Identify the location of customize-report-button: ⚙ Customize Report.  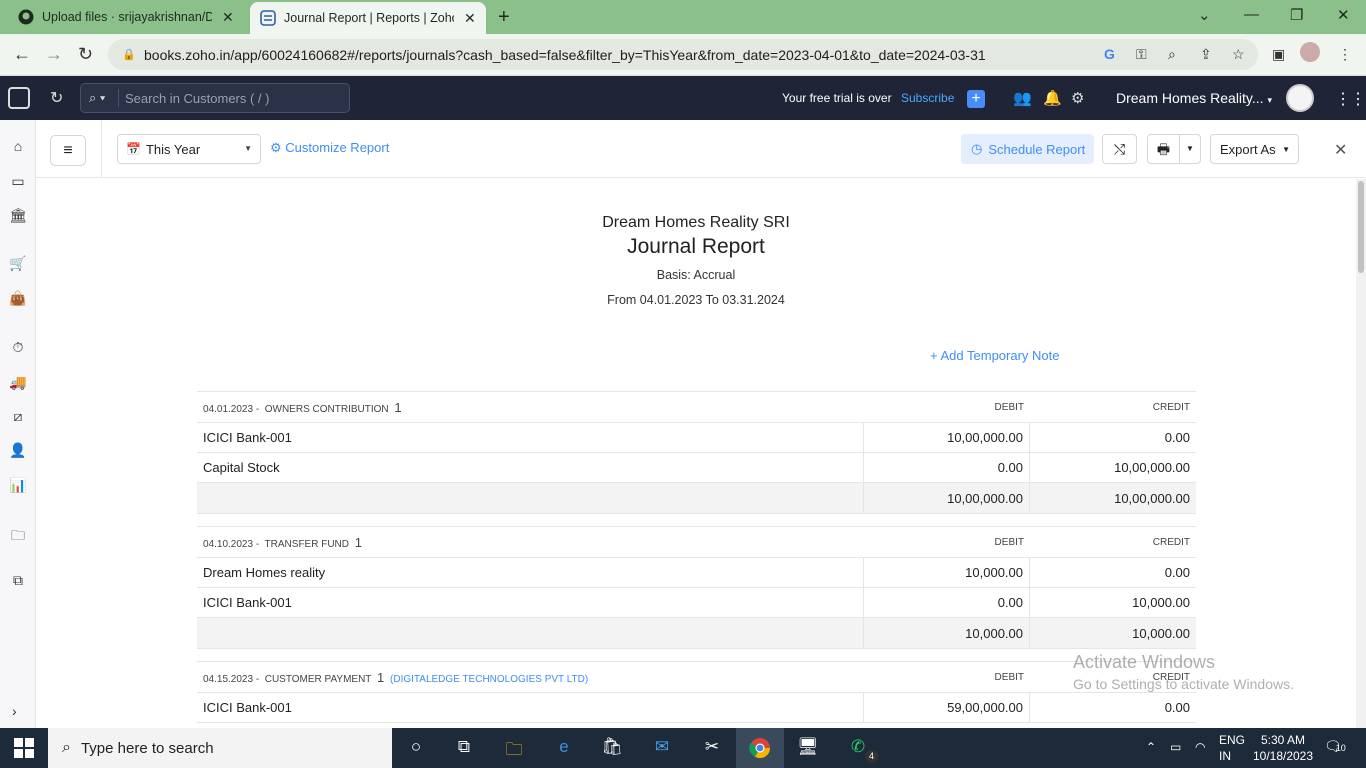
(329, 148).